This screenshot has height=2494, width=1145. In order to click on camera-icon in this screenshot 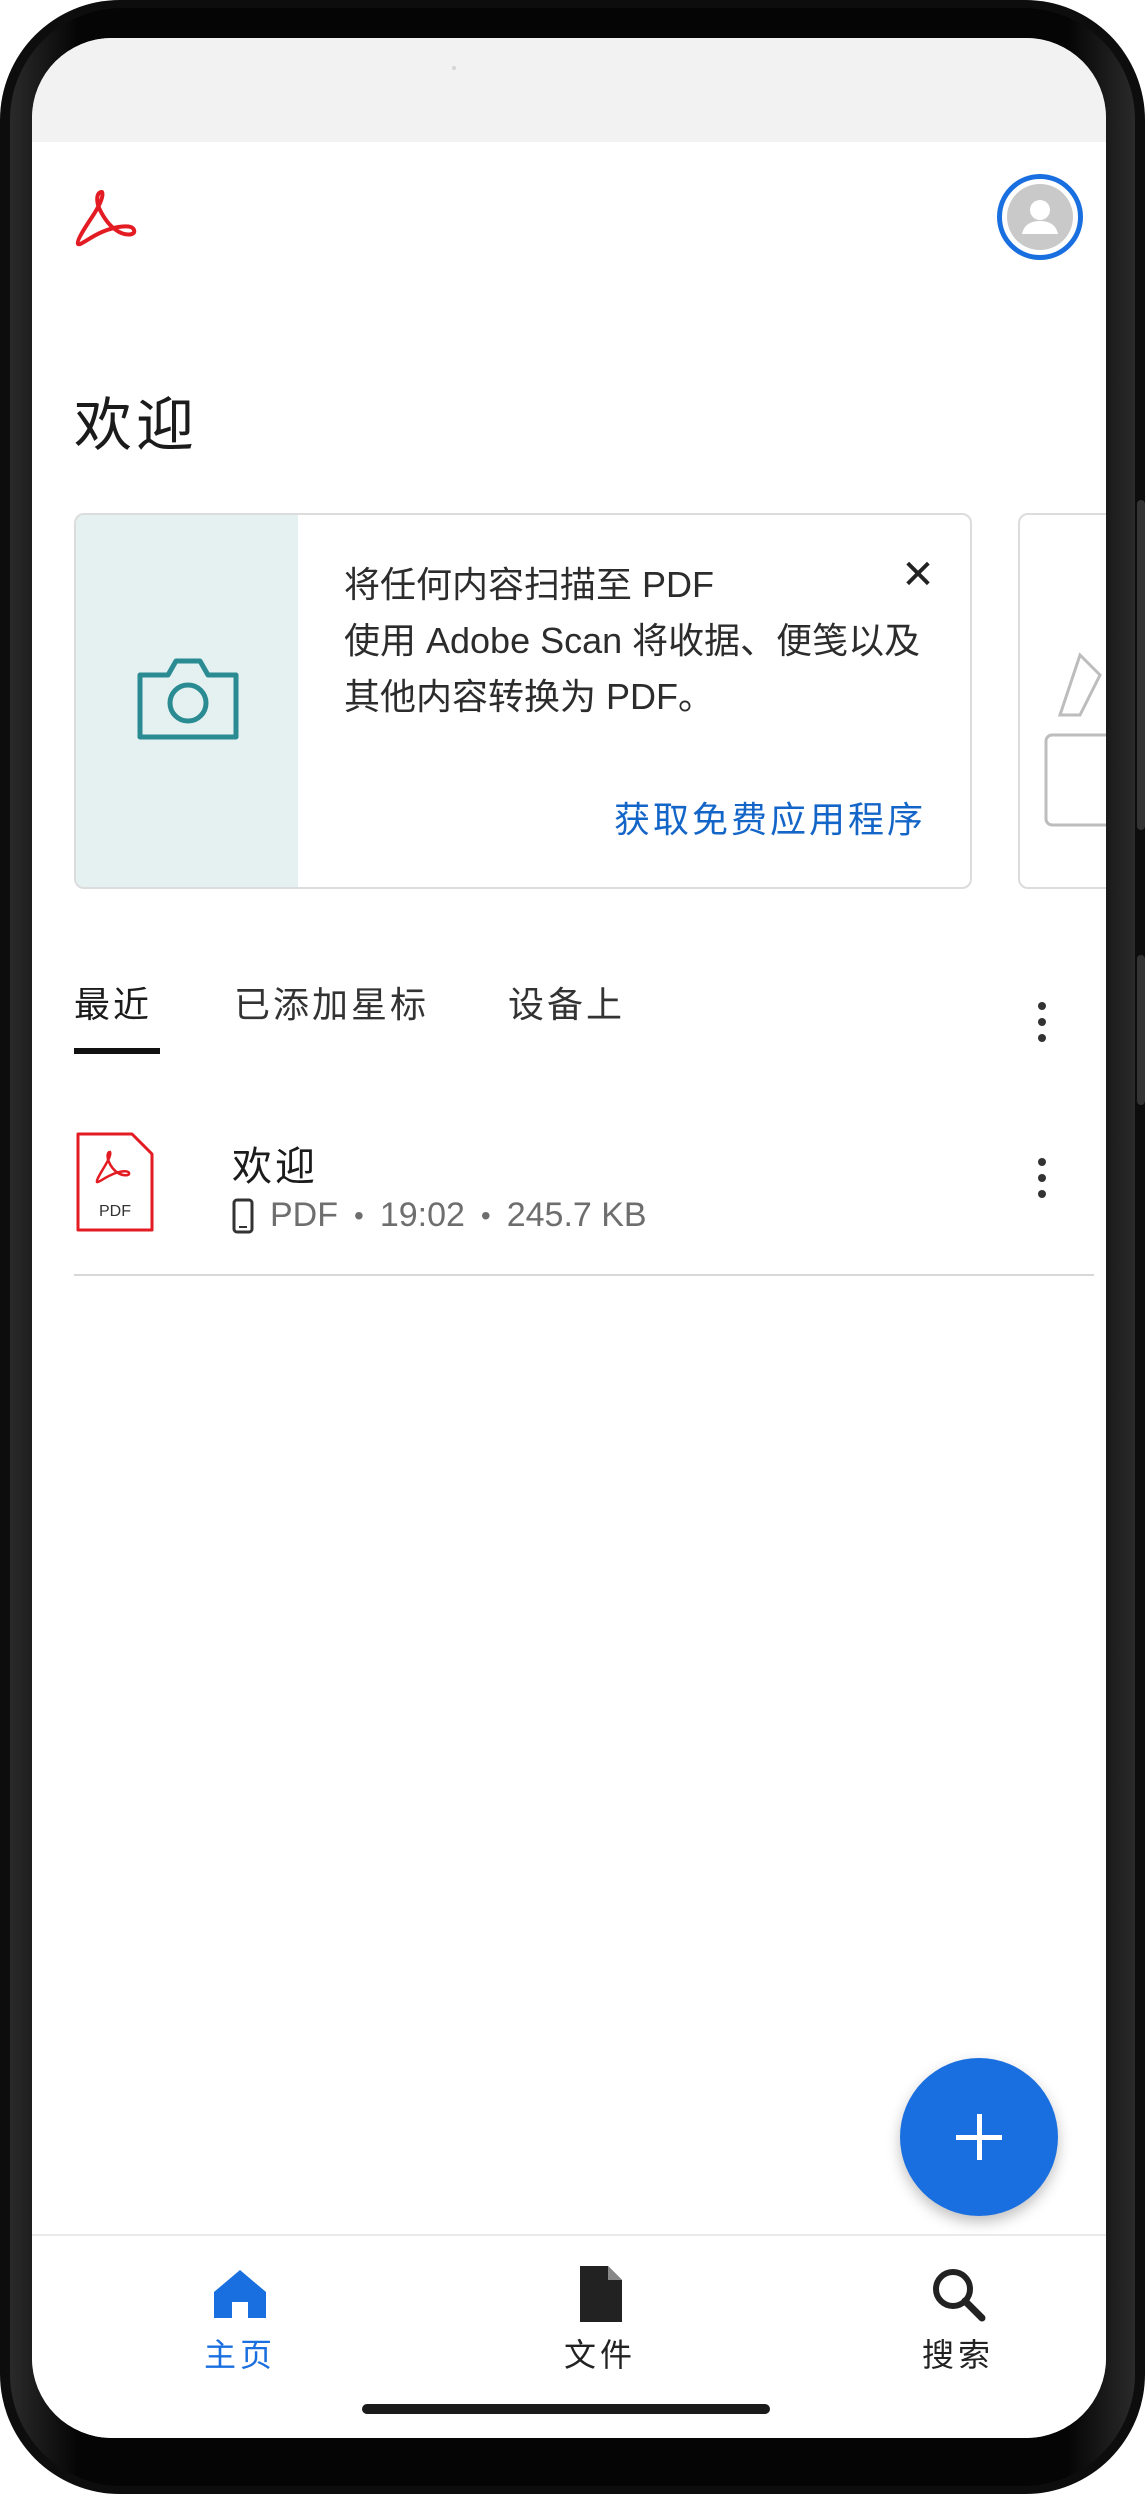, I will do `click(188, 699)`.